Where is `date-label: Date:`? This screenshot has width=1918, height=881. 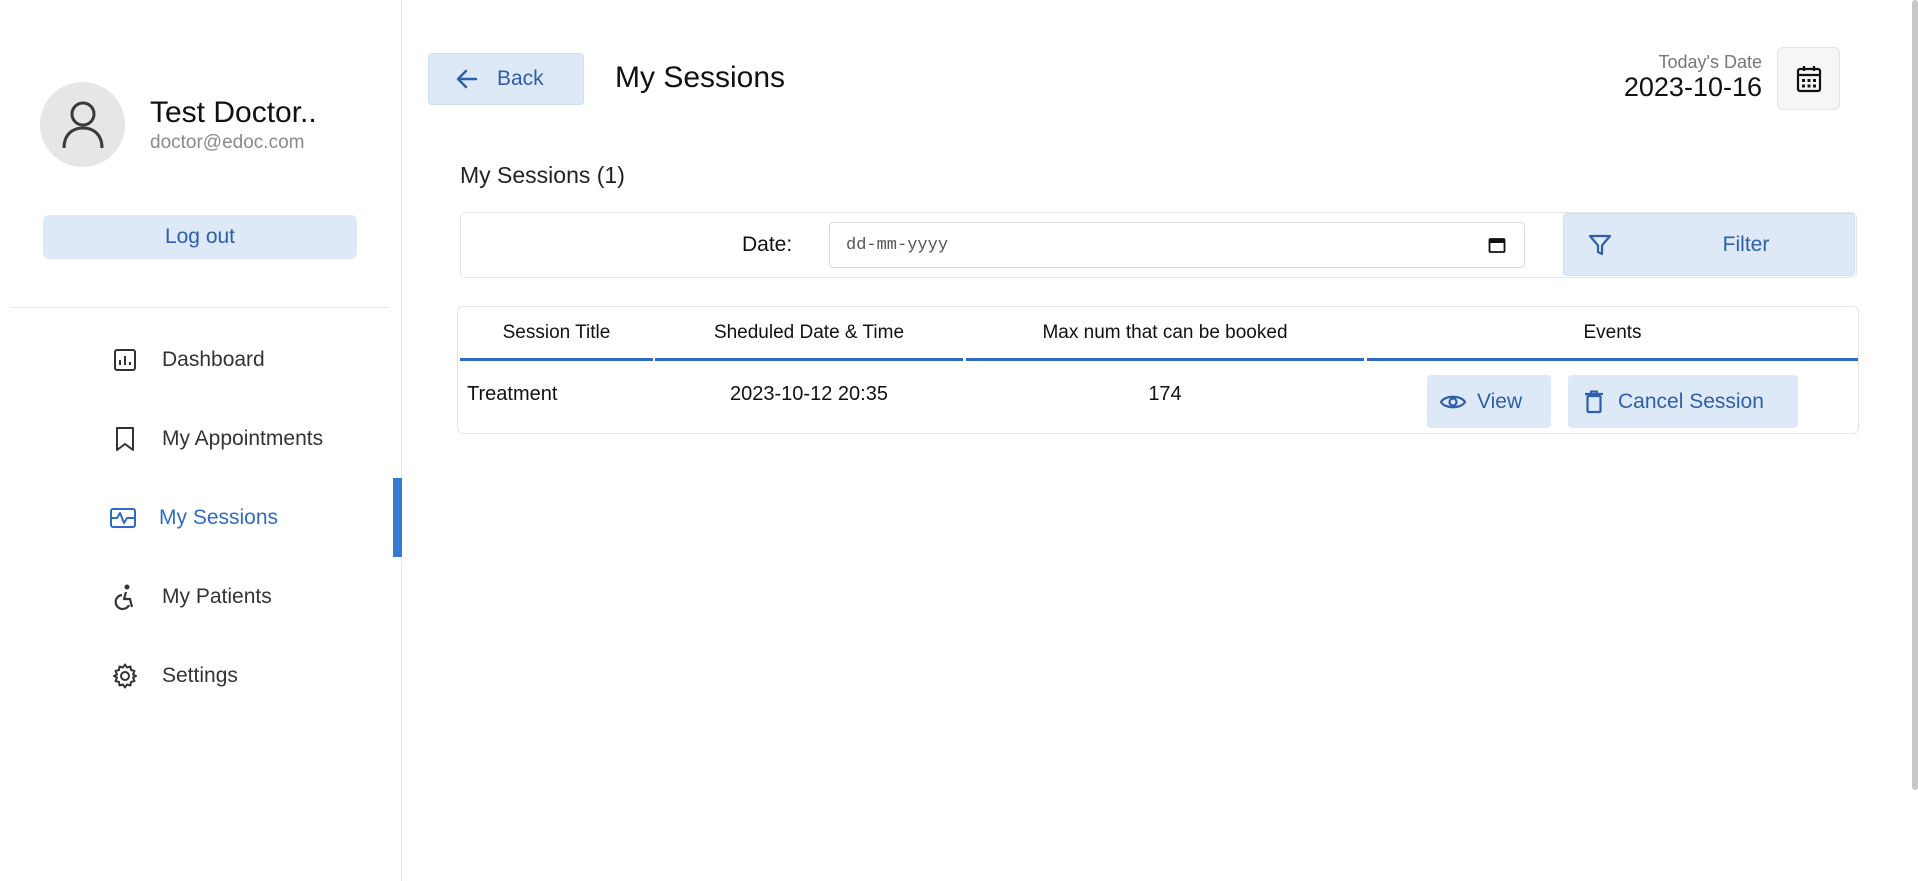 date-label: Date: is located at coordinates (767, 244).